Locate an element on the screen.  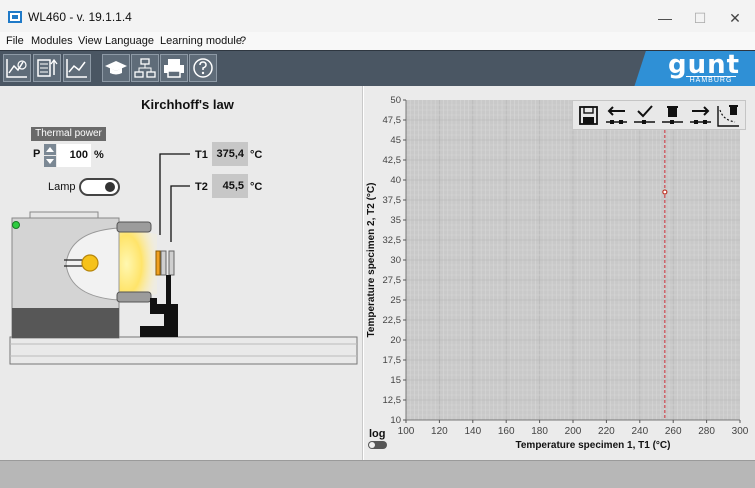
y-tick-label: 40 is located at coordinates (395, 180).